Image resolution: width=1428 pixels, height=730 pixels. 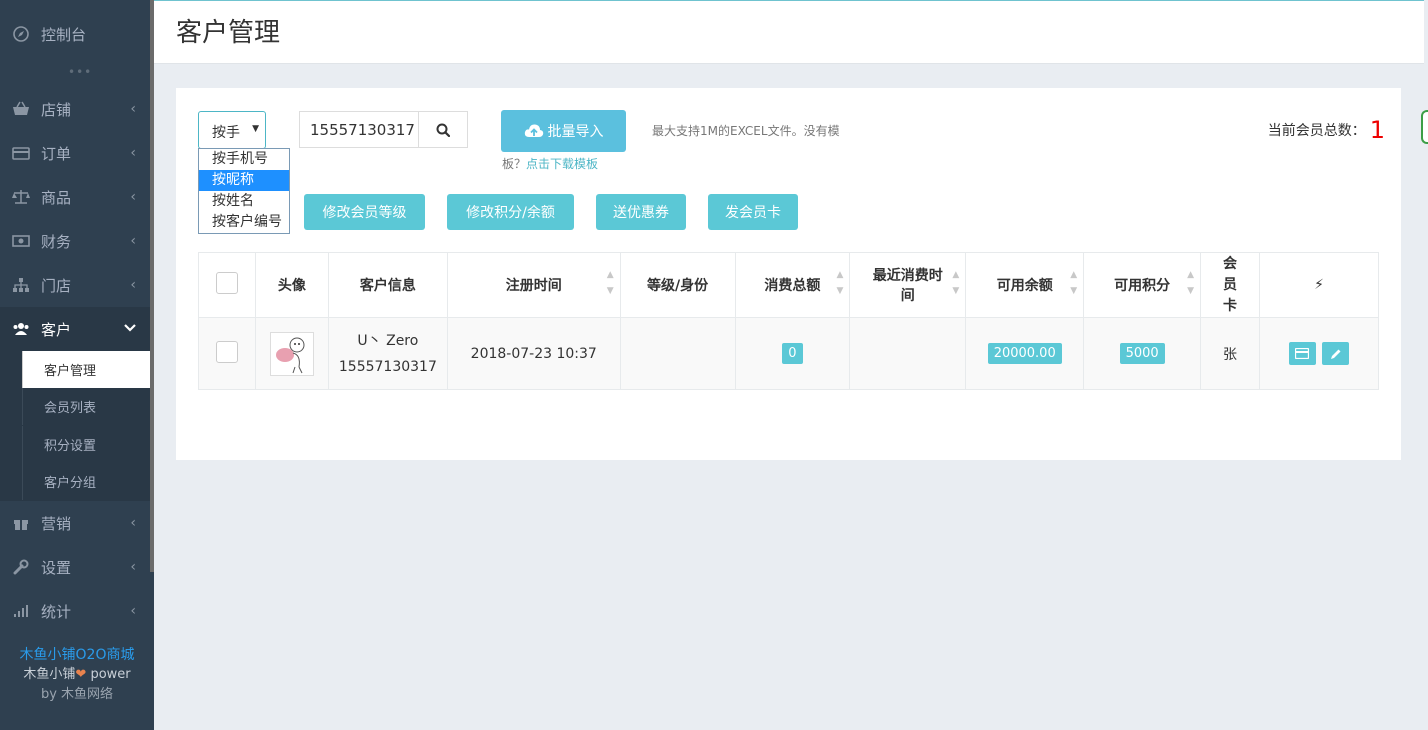 What do you see at coordinates (21, 109) in the screenshot?
I see `basket-icon` at bounding box center [21, 109].